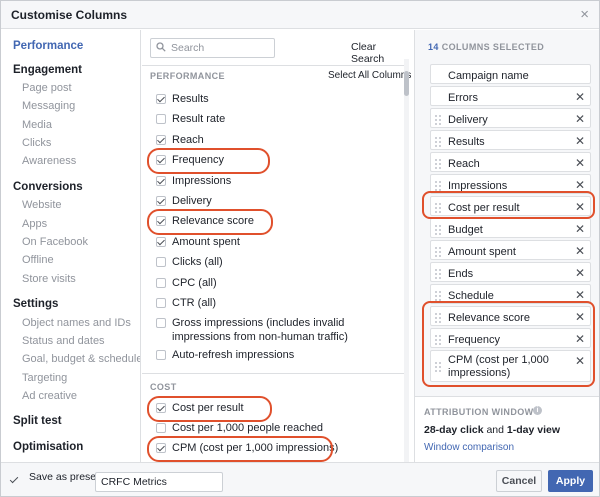 This screenshot has width=600, height=497. What do you see at coordinates (255, 448) in the screenshot?
I see `option-label: CPM (cost per 1,000 impressions)` at bounding box center [255, 448].